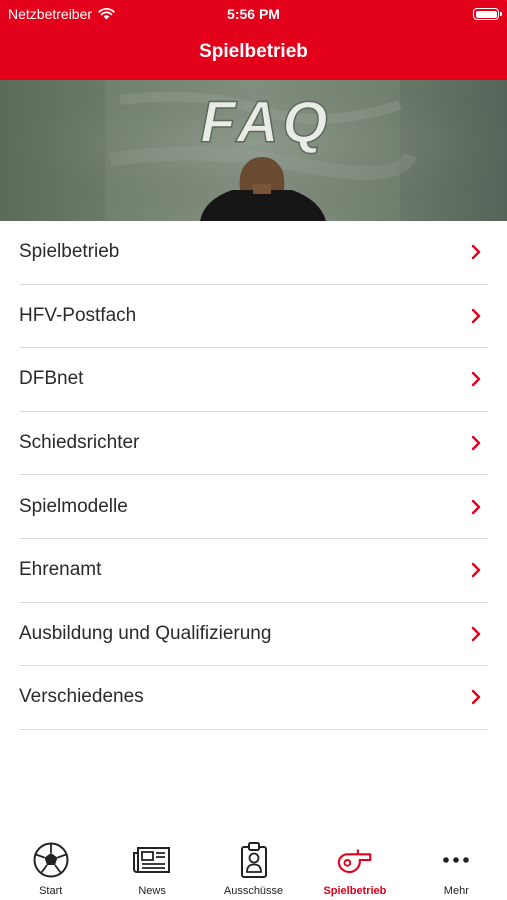 This screenshot has height=900, width=507. What do you see at coordinates (253, 380) in the screenshot?
I see `list-item-dfbnet: DFBnet` at bounding box center [253, 380].